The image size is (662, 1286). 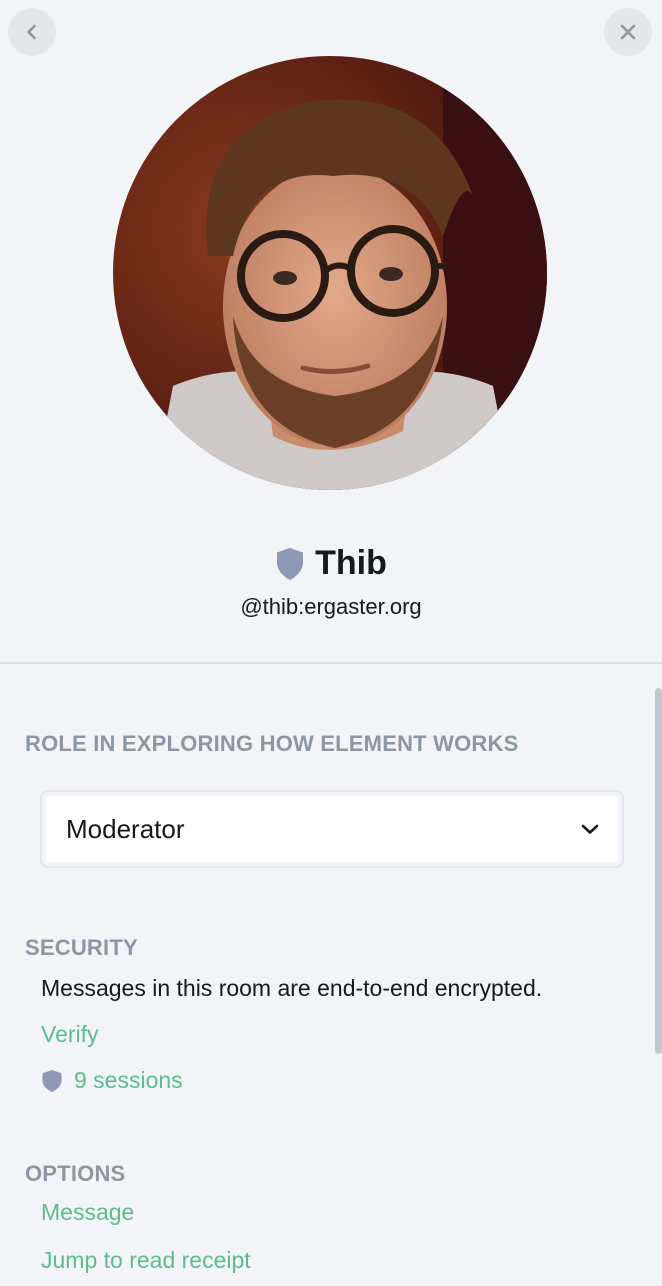 I want to click on chevron-down-icon, so click(x=590, y=829).